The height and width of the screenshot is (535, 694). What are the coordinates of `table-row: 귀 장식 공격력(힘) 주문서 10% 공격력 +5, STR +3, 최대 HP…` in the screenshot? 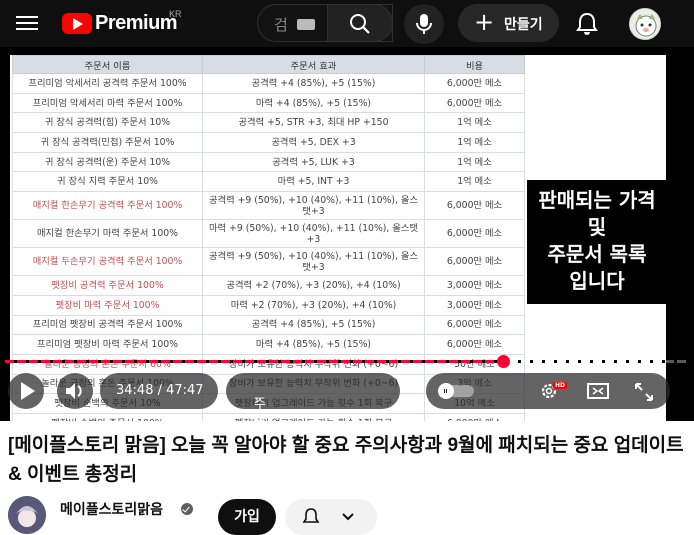 It's located at (268, 123).